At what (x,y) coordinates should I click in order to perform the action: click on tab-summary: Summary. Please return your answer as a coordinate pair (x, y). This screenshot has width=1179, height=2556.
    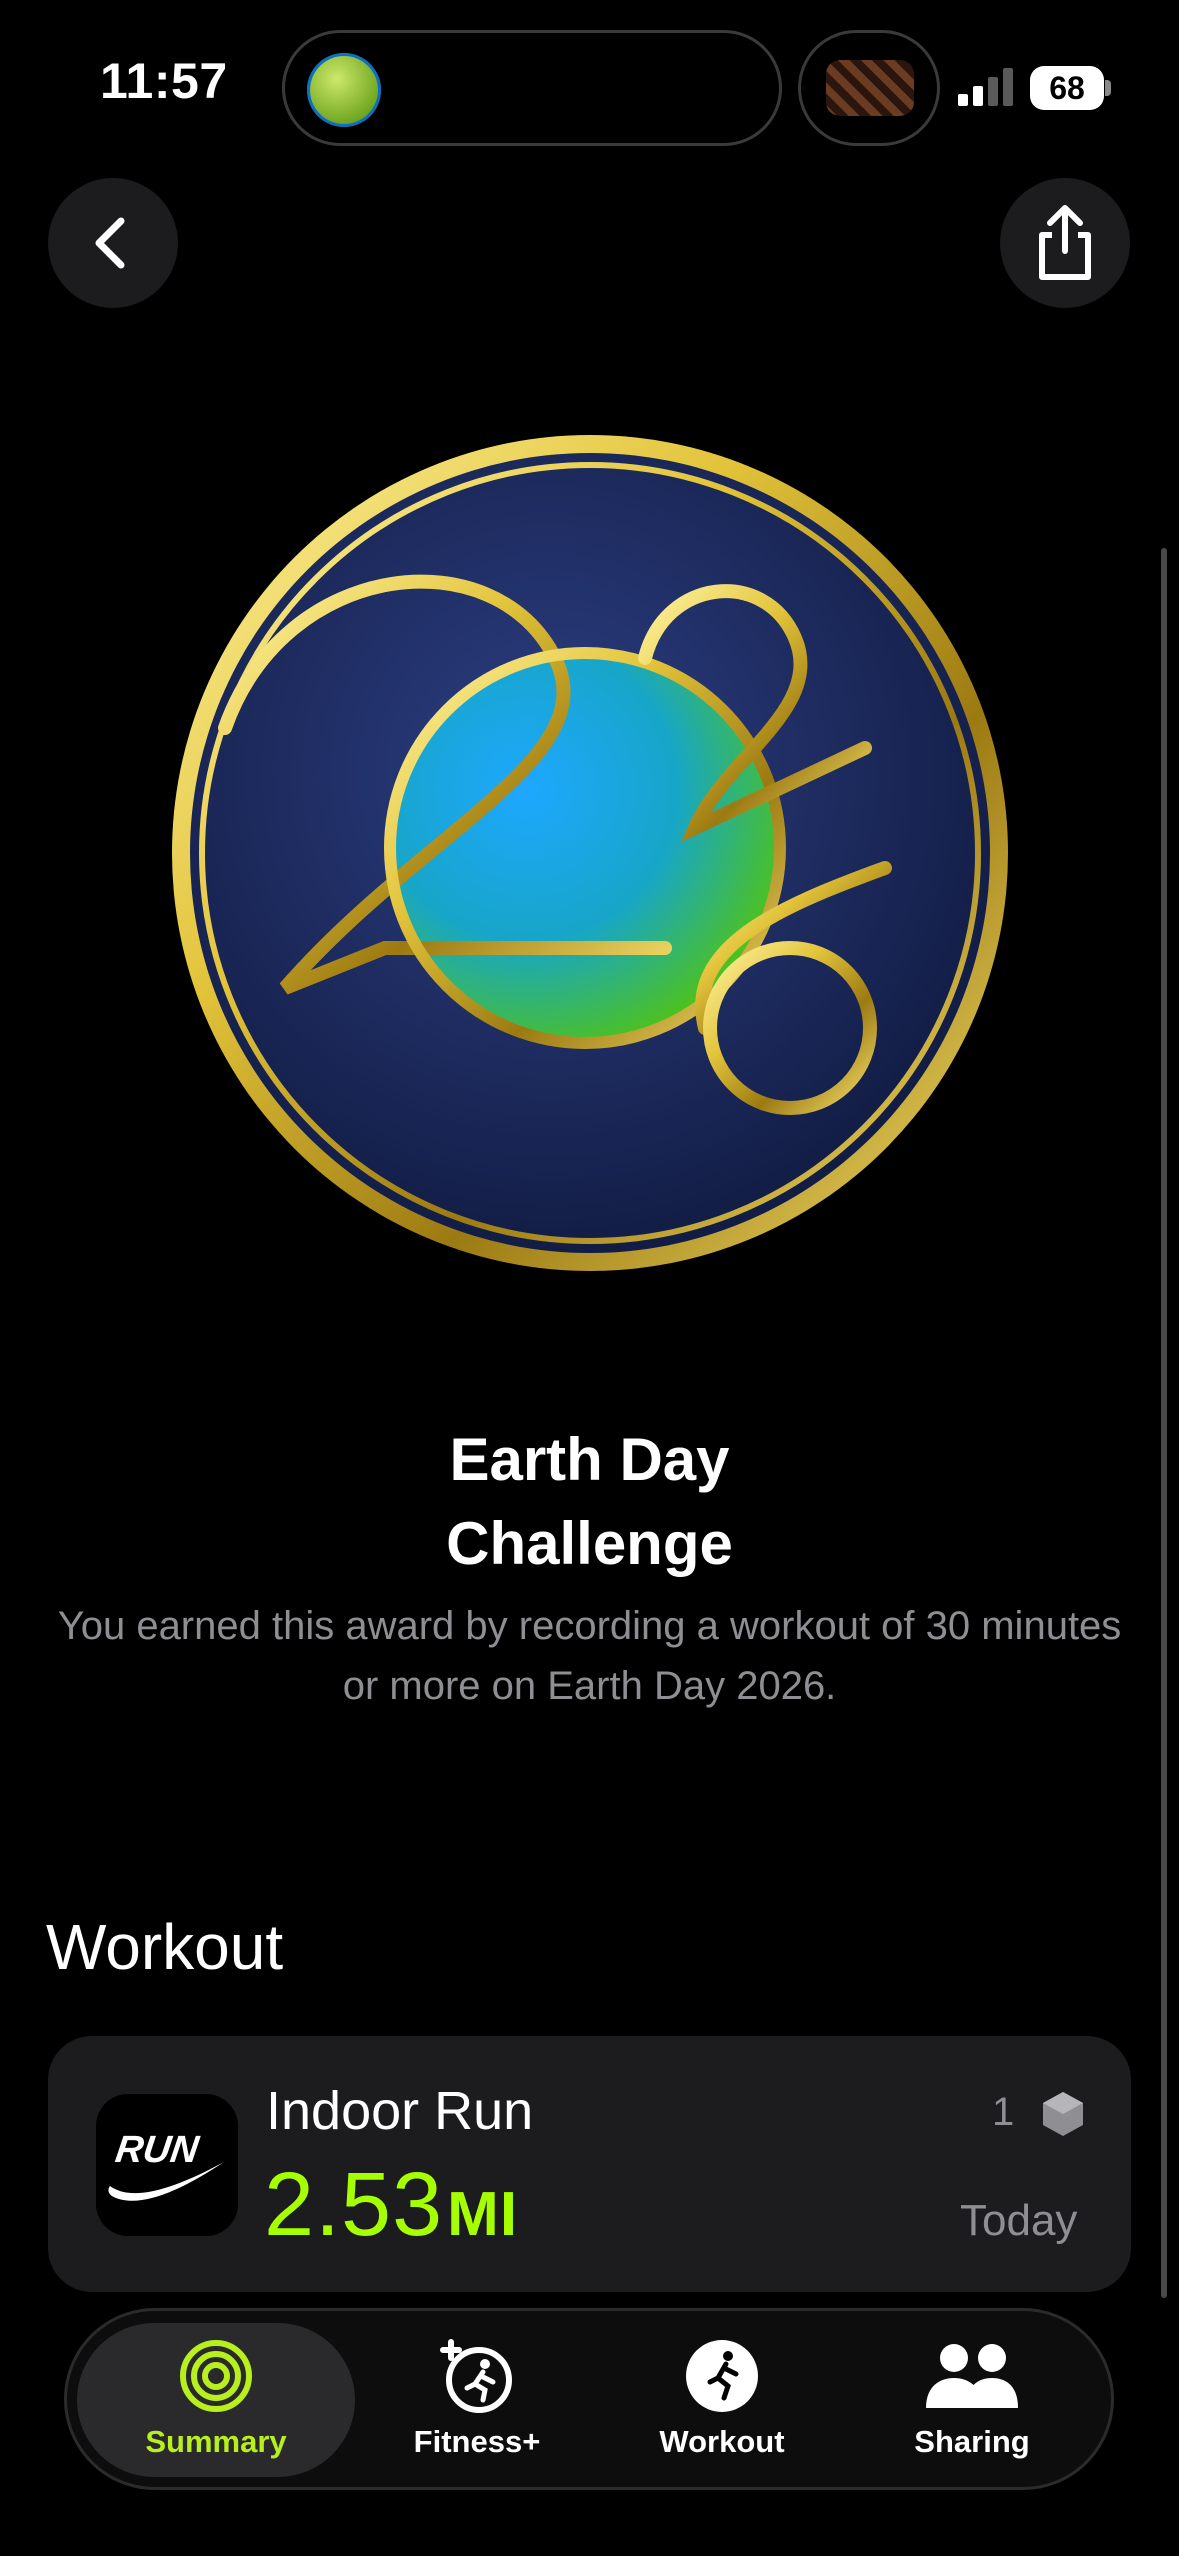
    Looking at the image, I should click on (216, 2399).